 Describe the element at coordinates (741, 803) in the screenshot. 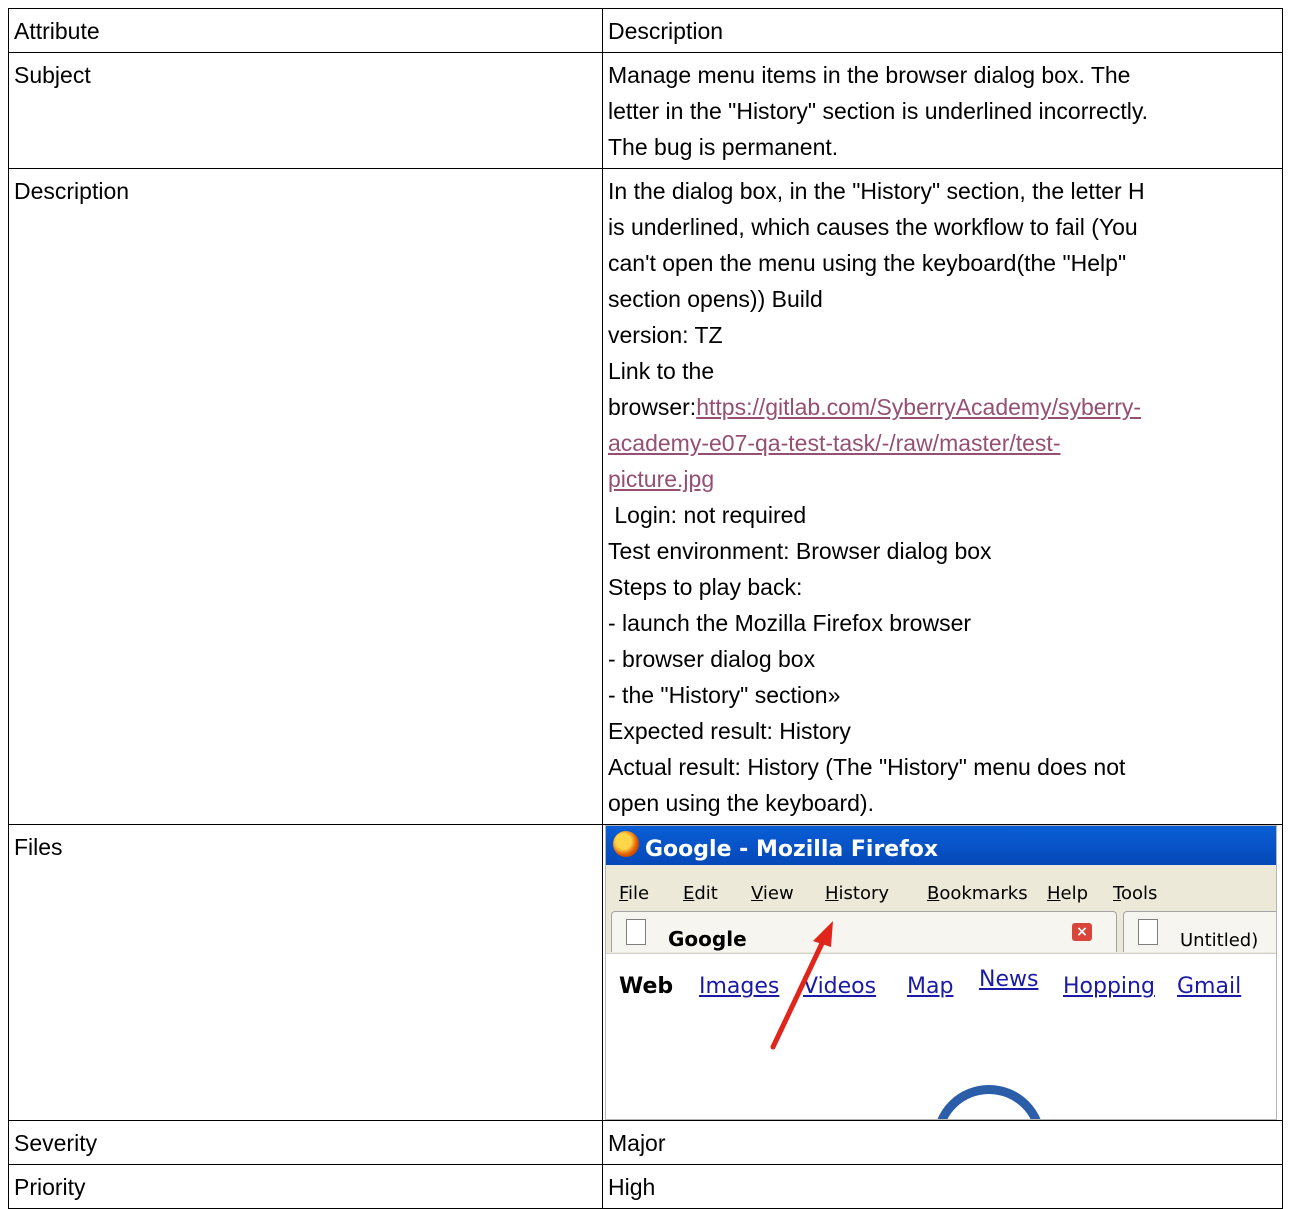

I see `description-line: open using the keyboard).` at that location.